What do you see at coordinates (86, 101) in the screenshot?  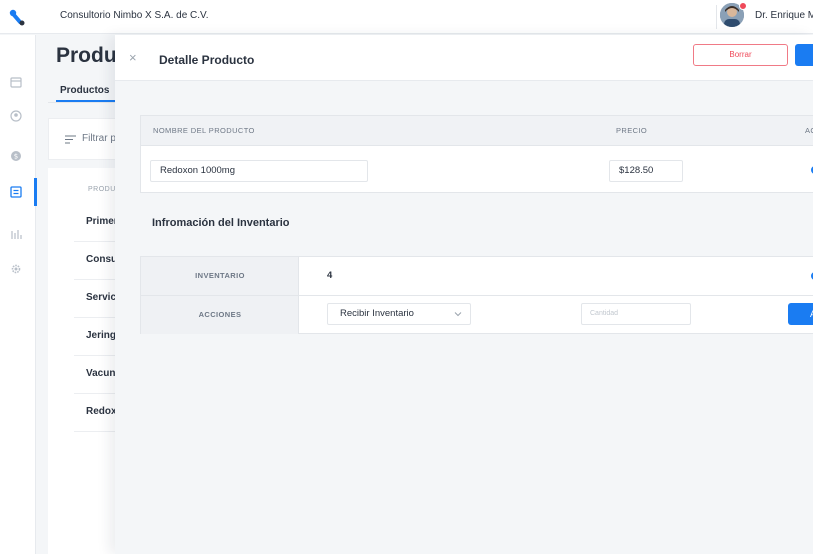 I see `active-tab-underline` at bounding box center [86, 101].